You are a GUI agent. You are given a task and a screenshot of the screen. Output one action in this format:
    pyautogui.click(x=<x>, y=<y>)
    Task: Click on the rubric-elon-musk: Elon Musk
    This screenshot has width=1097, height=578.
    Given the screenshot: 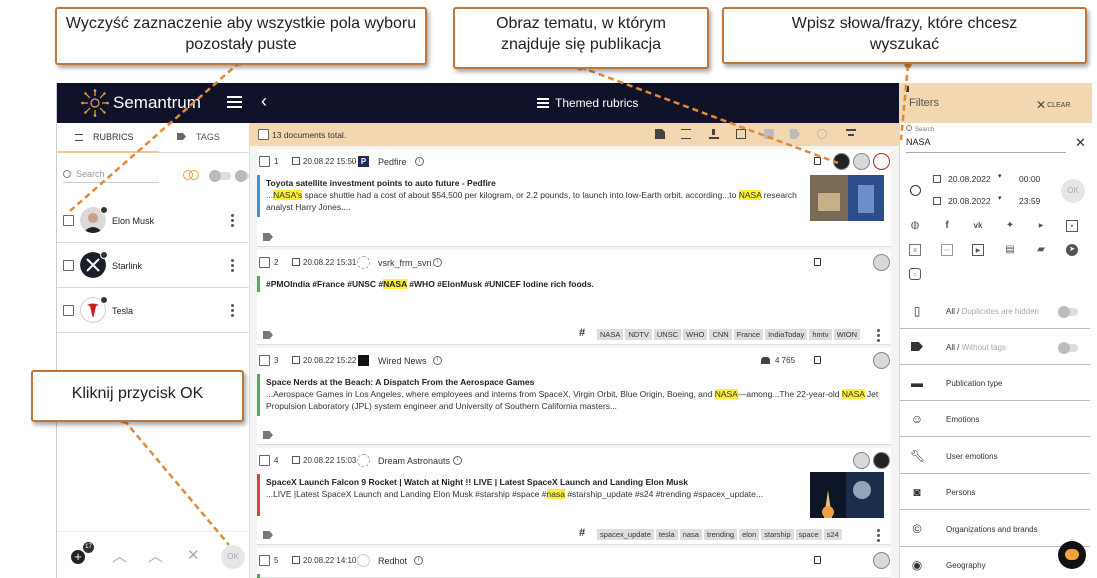 What is the action you would take?
    pyautogui.click(x=153, y=220)
    